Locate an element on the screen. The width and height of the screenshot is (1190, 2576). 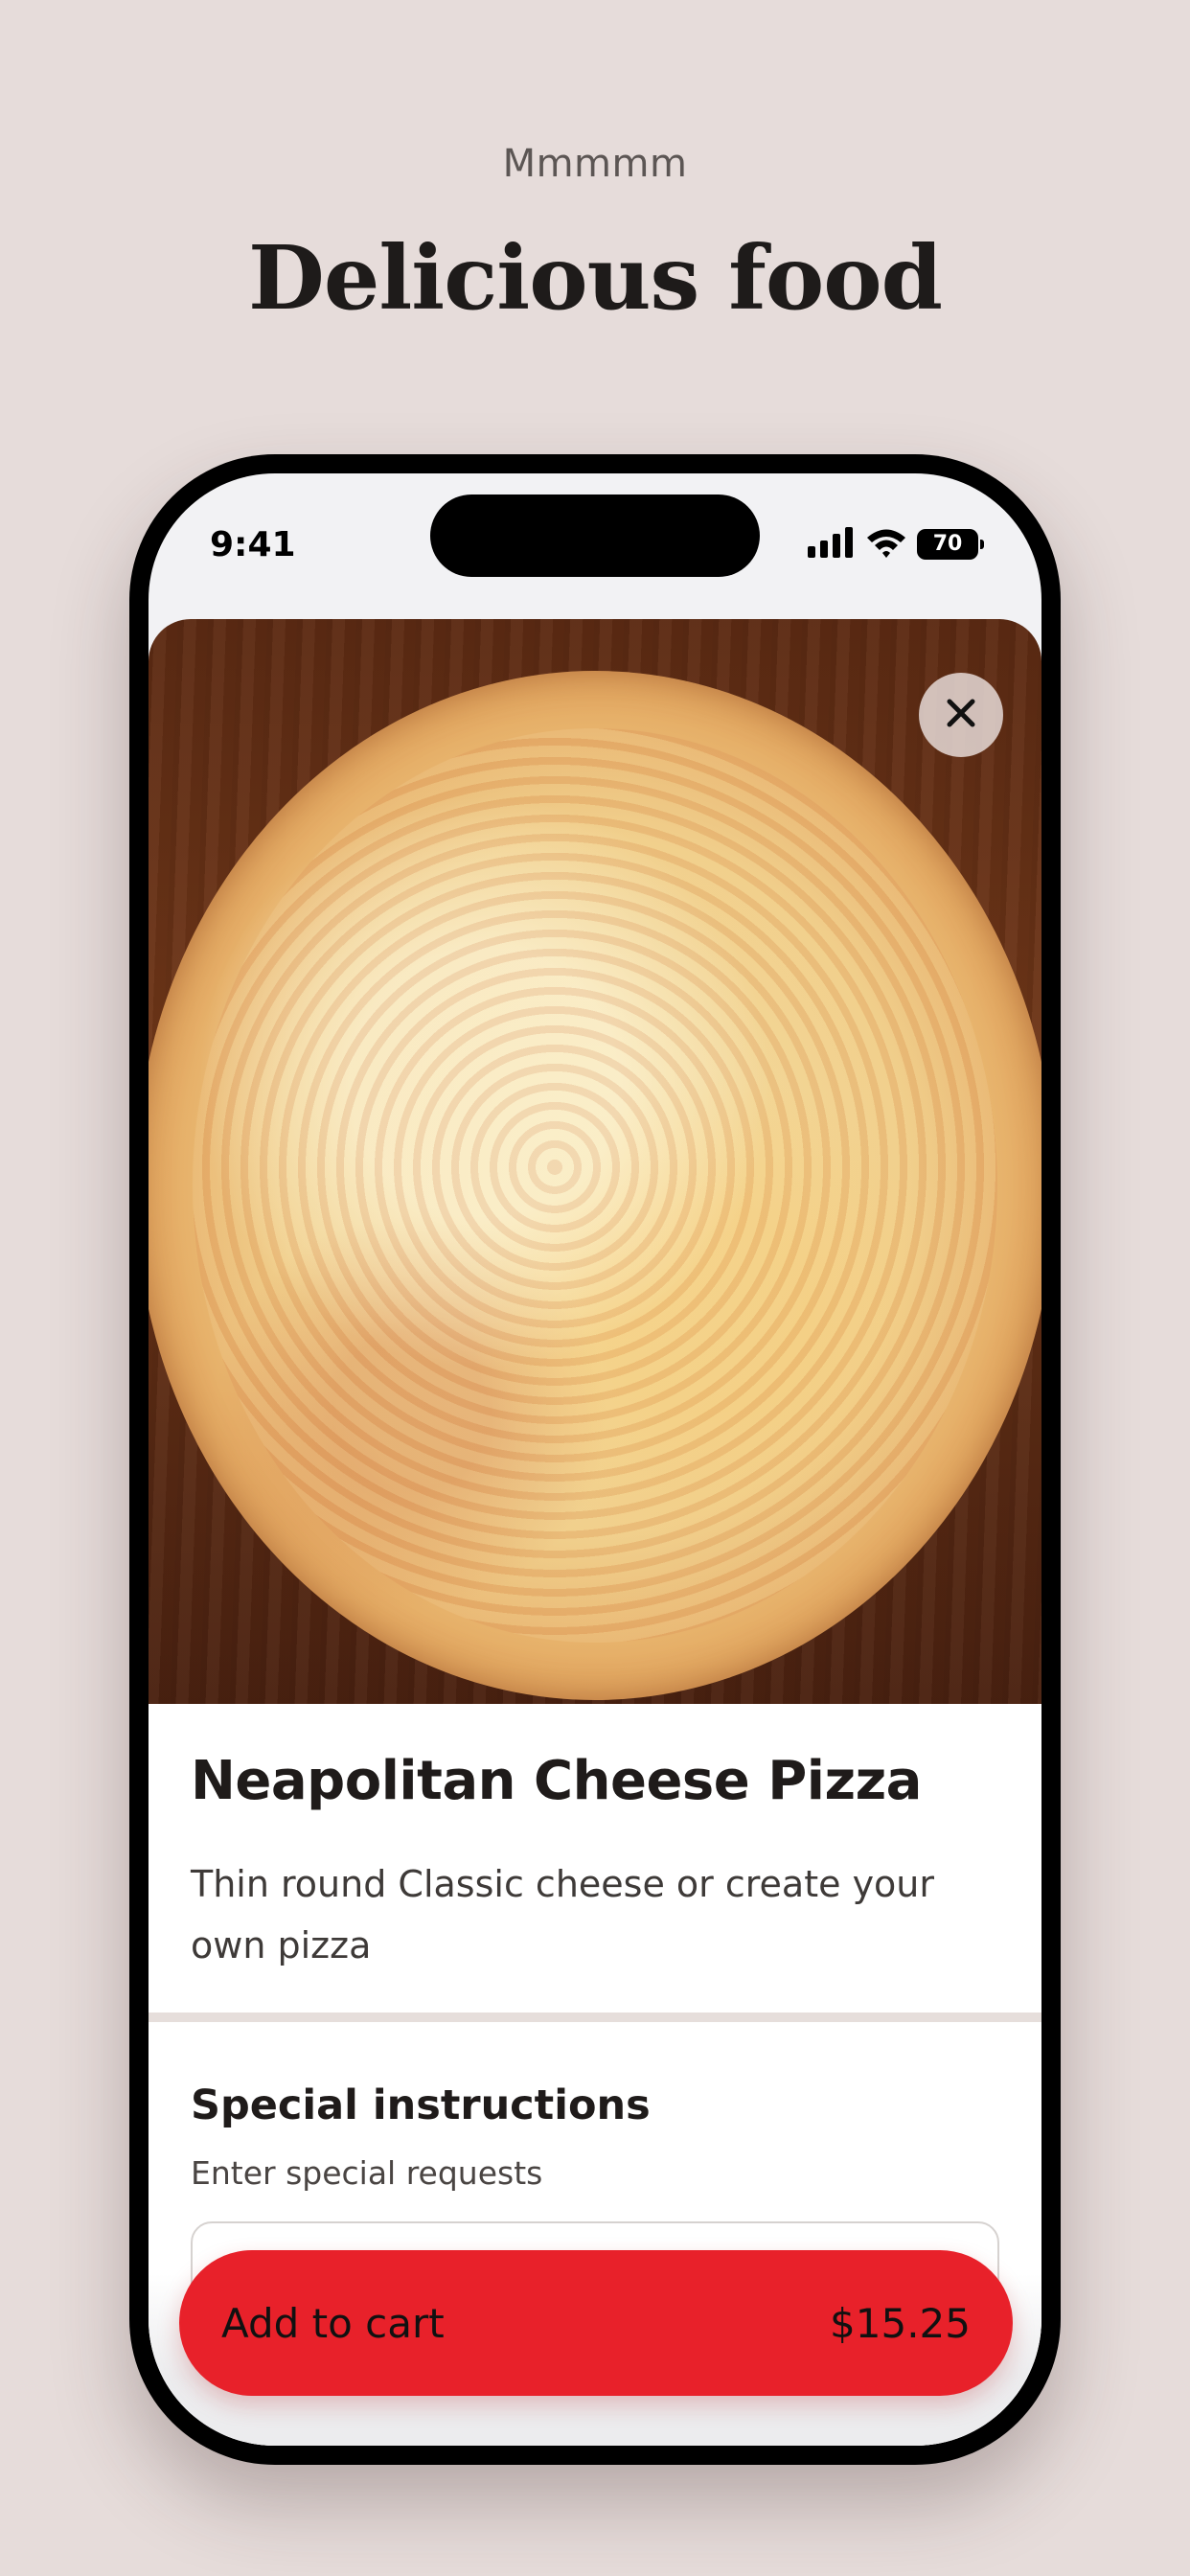
cellular-signal-icon is located at coordinates (832, 544).